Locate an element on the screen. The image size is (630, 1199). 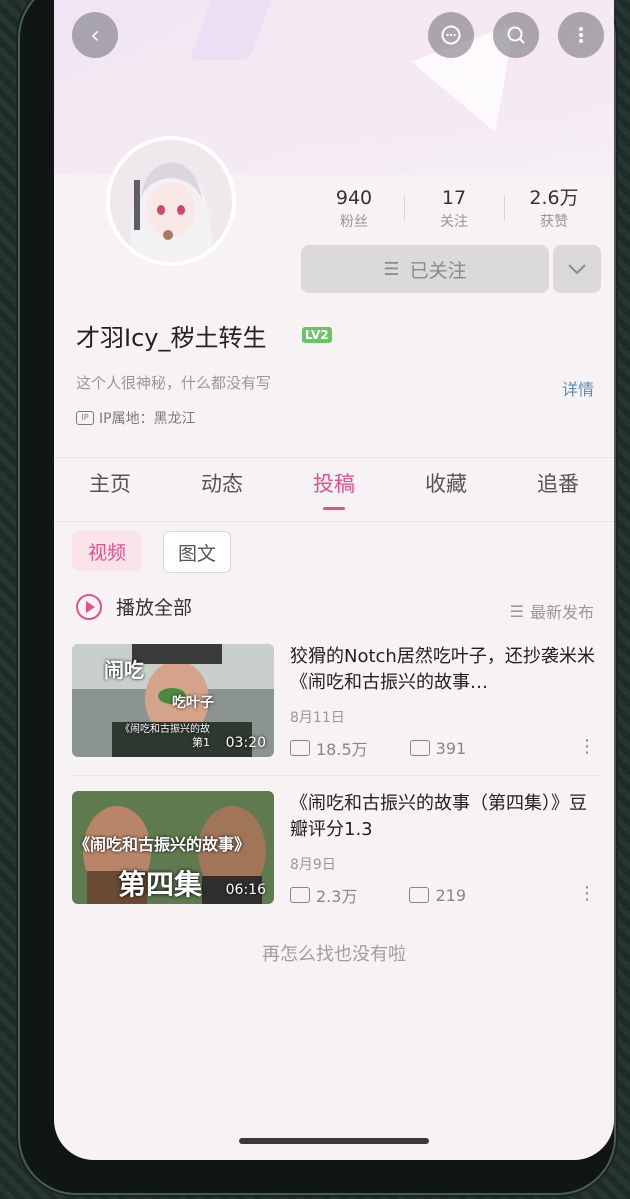
likes-label: 获赞 is located at coordinates (554, 222).